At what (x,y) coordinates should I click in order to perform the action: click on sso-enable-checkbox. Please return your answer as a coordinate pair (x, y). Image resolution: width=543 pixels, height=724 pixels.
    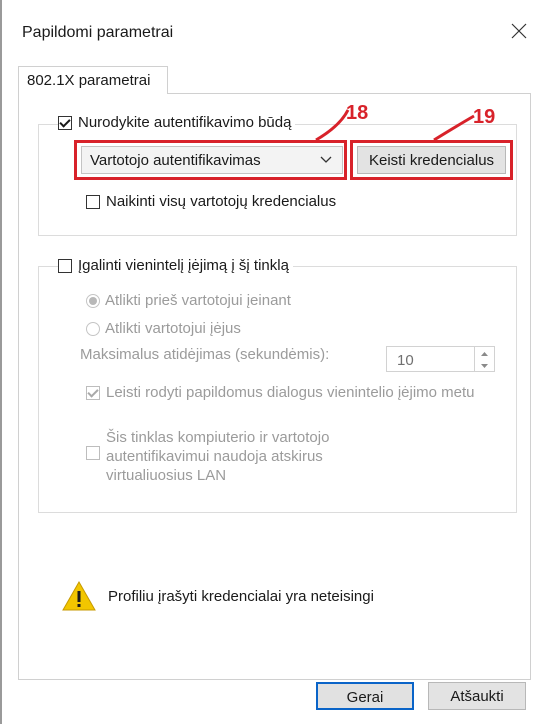
    Looking at the image, I should click on (65, 266).